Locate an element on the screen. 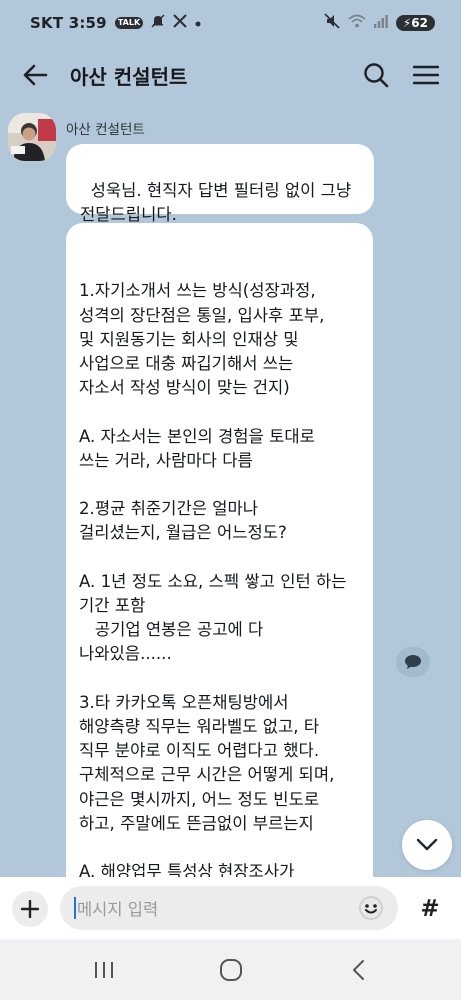 This screenshot has height=1000, width=461. attach-button is located at coordinates (30, 909).